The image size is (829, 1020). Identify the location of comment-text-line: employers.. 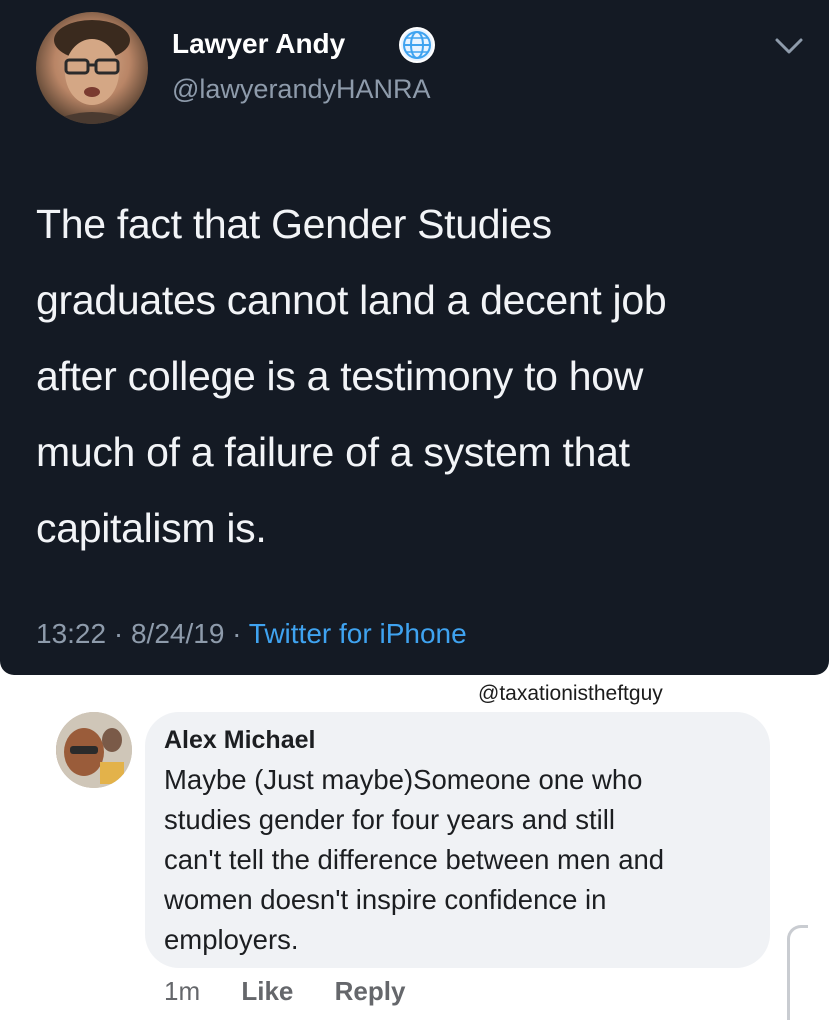
(231, 939).